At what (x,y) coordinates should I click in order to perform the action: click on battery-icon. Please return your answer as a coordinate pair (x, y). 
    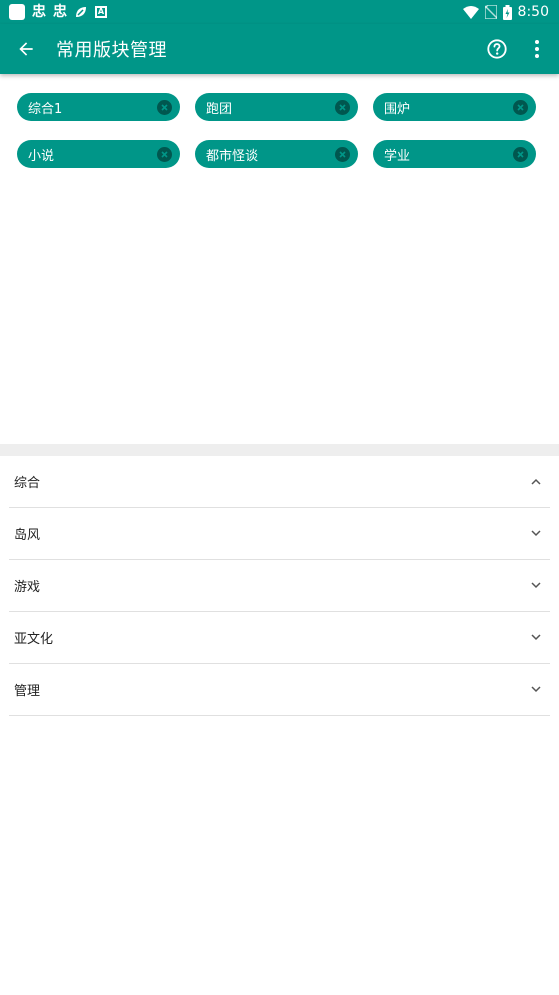
    Looking at the image, I should click on (507, 12).